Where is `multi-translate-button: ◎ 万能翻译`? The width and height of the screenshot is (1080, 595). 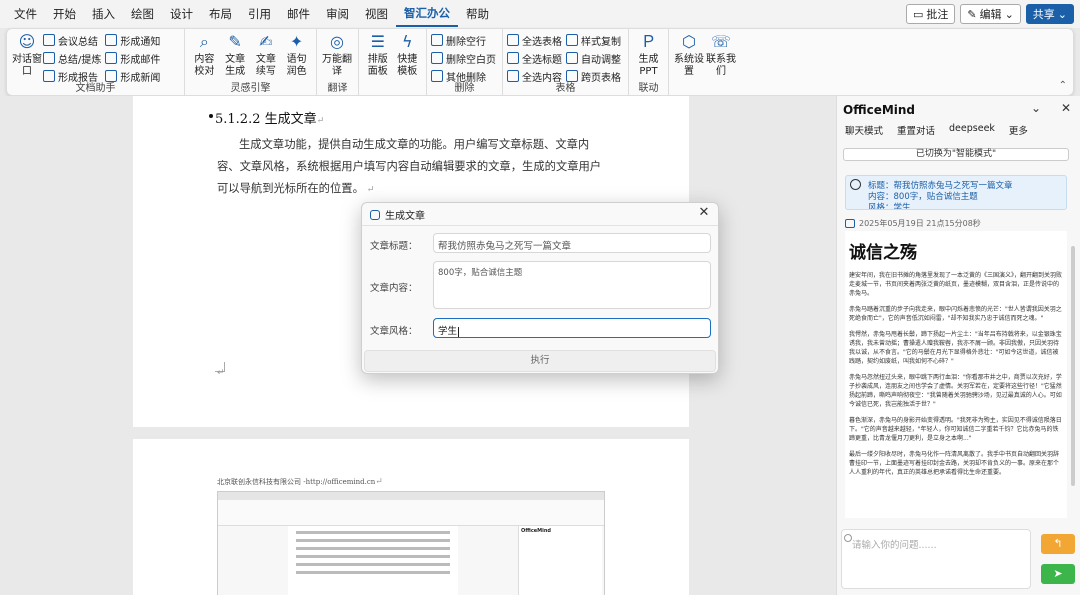 multi-translate-button: ◎ 万能翻译 is located at coordinates (337, 54).